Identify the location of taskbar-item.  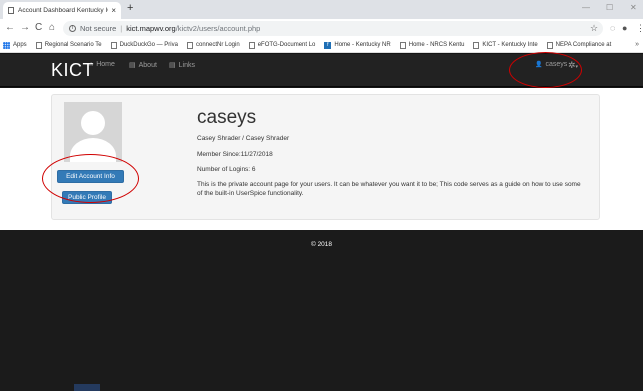
(87, 387).